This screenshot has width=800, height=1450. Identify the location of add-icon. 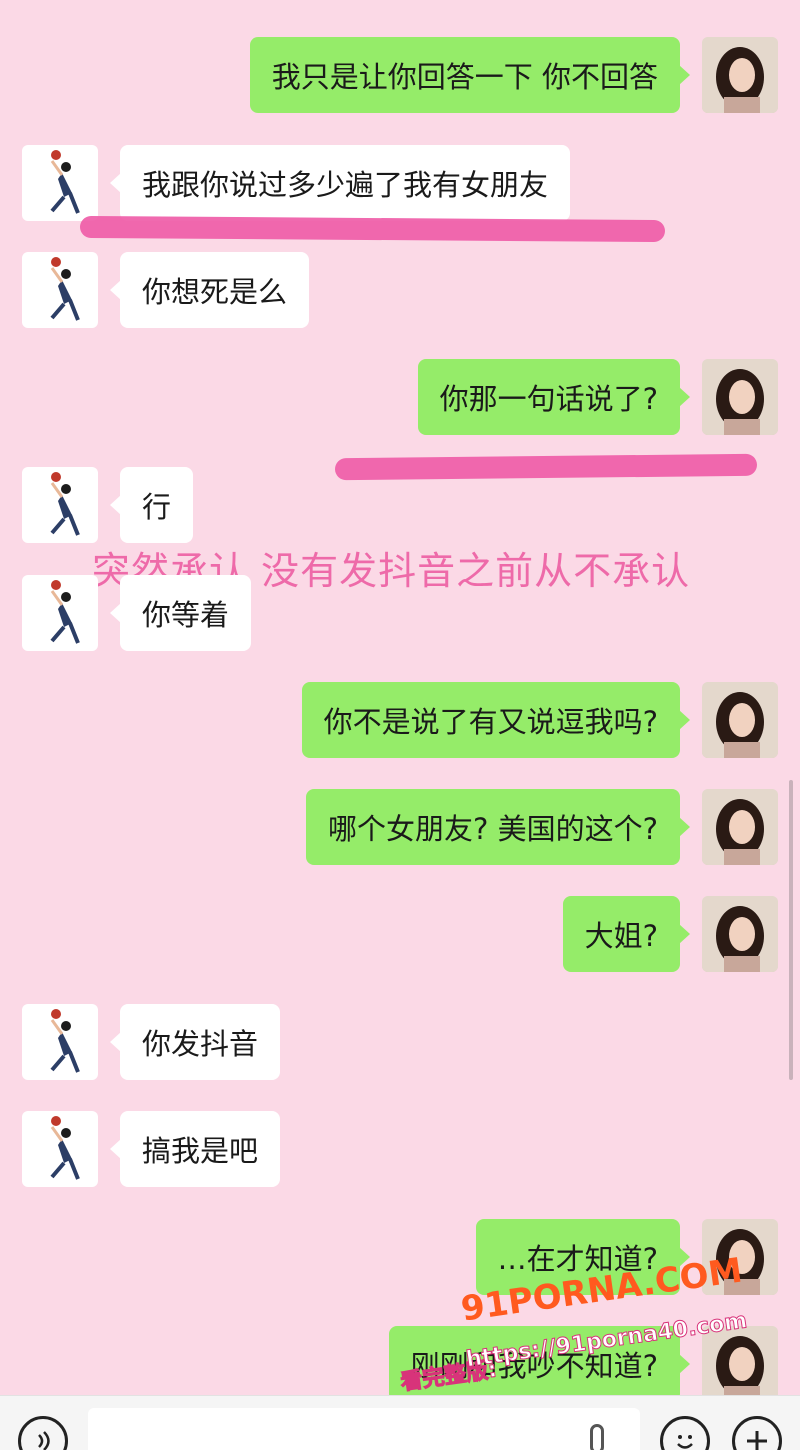
(757, 1440).